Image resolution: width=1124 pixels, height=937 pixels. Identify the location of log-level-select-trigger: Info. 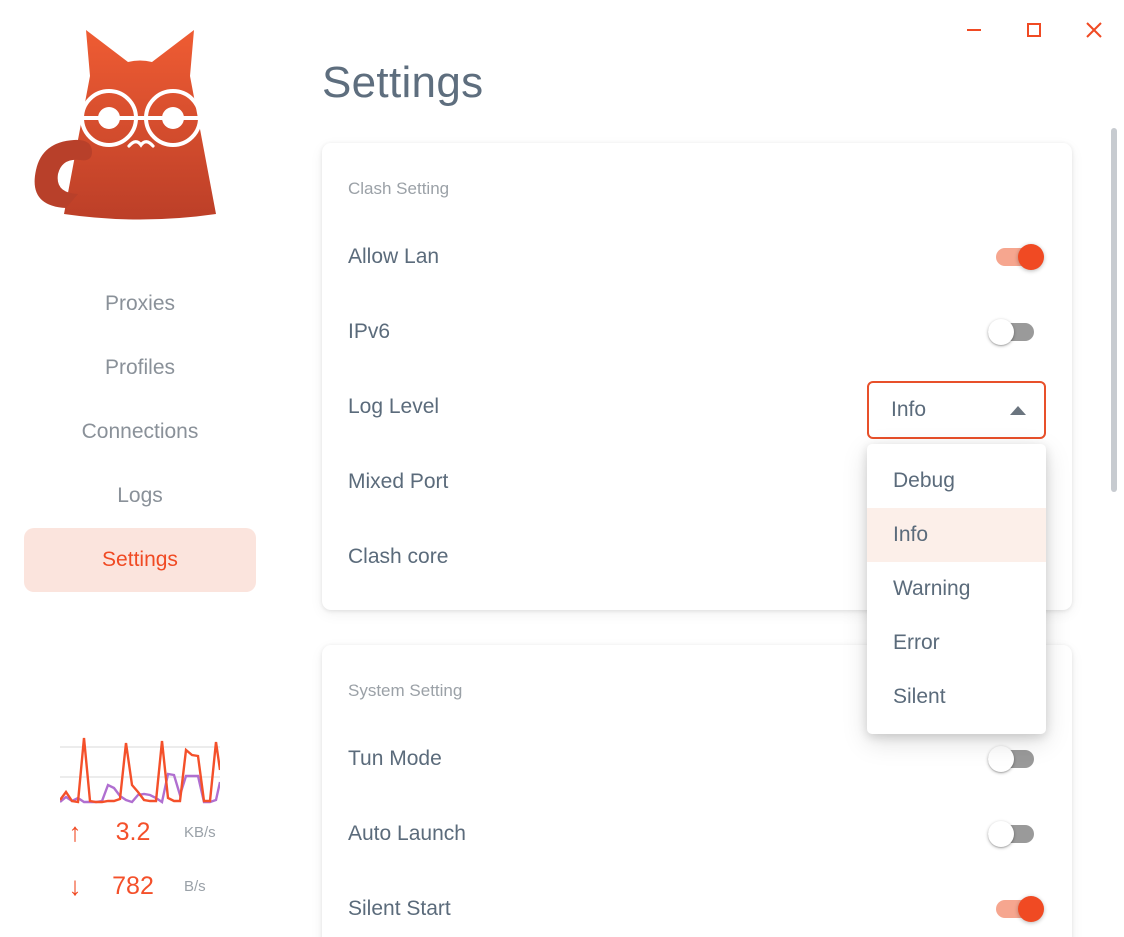
(956, 410).